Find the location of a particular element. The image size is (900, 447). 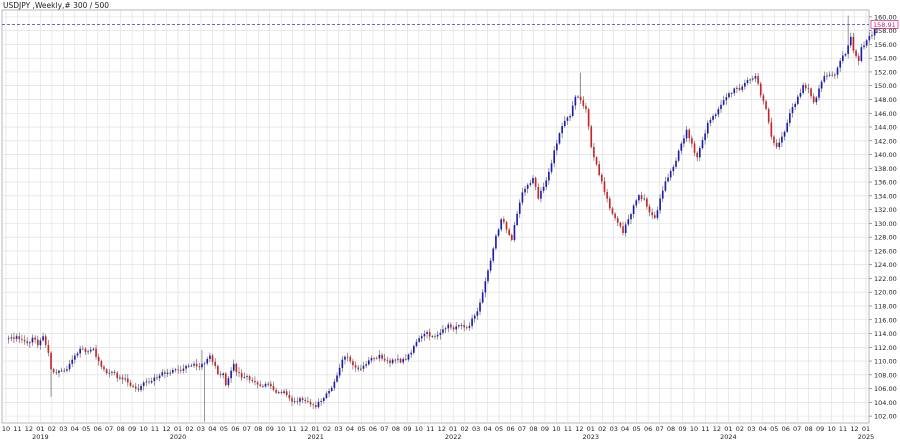

x-month-label: 03 is located at coordinates (751, 429).